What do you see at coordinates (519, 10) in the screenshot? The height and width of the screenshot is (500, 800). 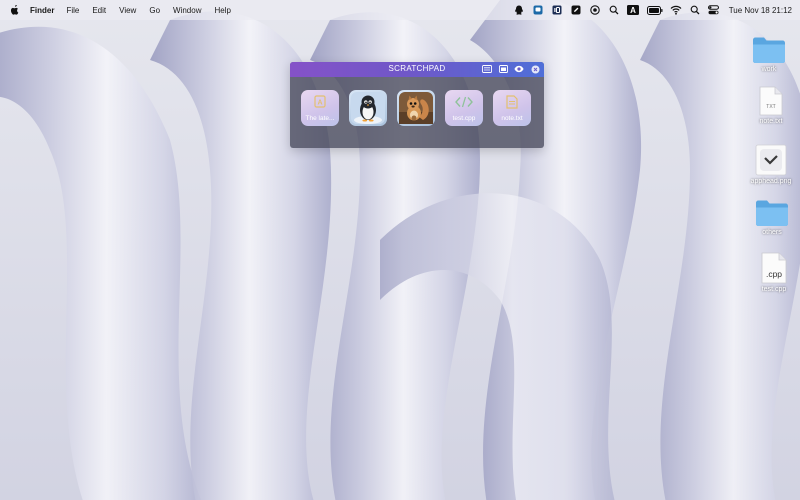 I see `qq-icon` at bounding box center [519, 10].